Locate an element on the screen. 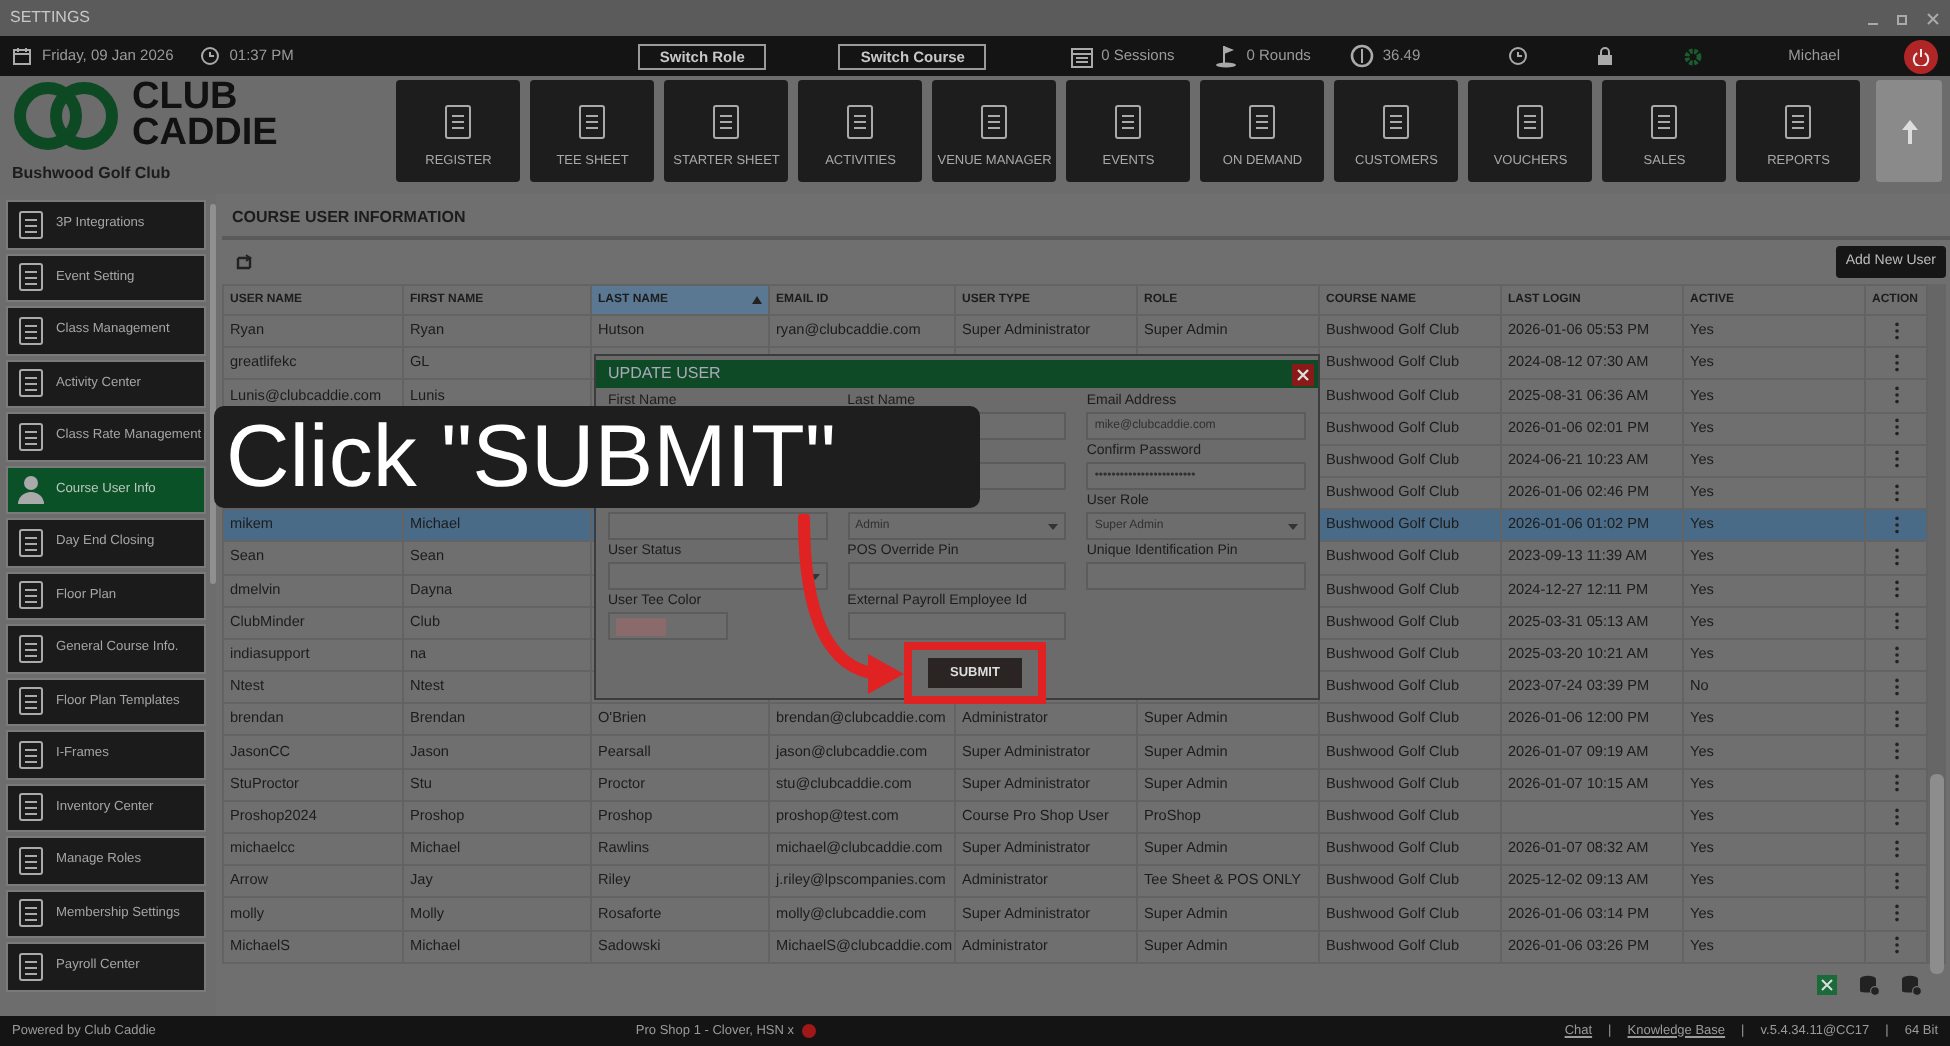 Image resolution: width=1950 pixels, height=1046 pixels. power-button is located at coordinates (1921, 56).